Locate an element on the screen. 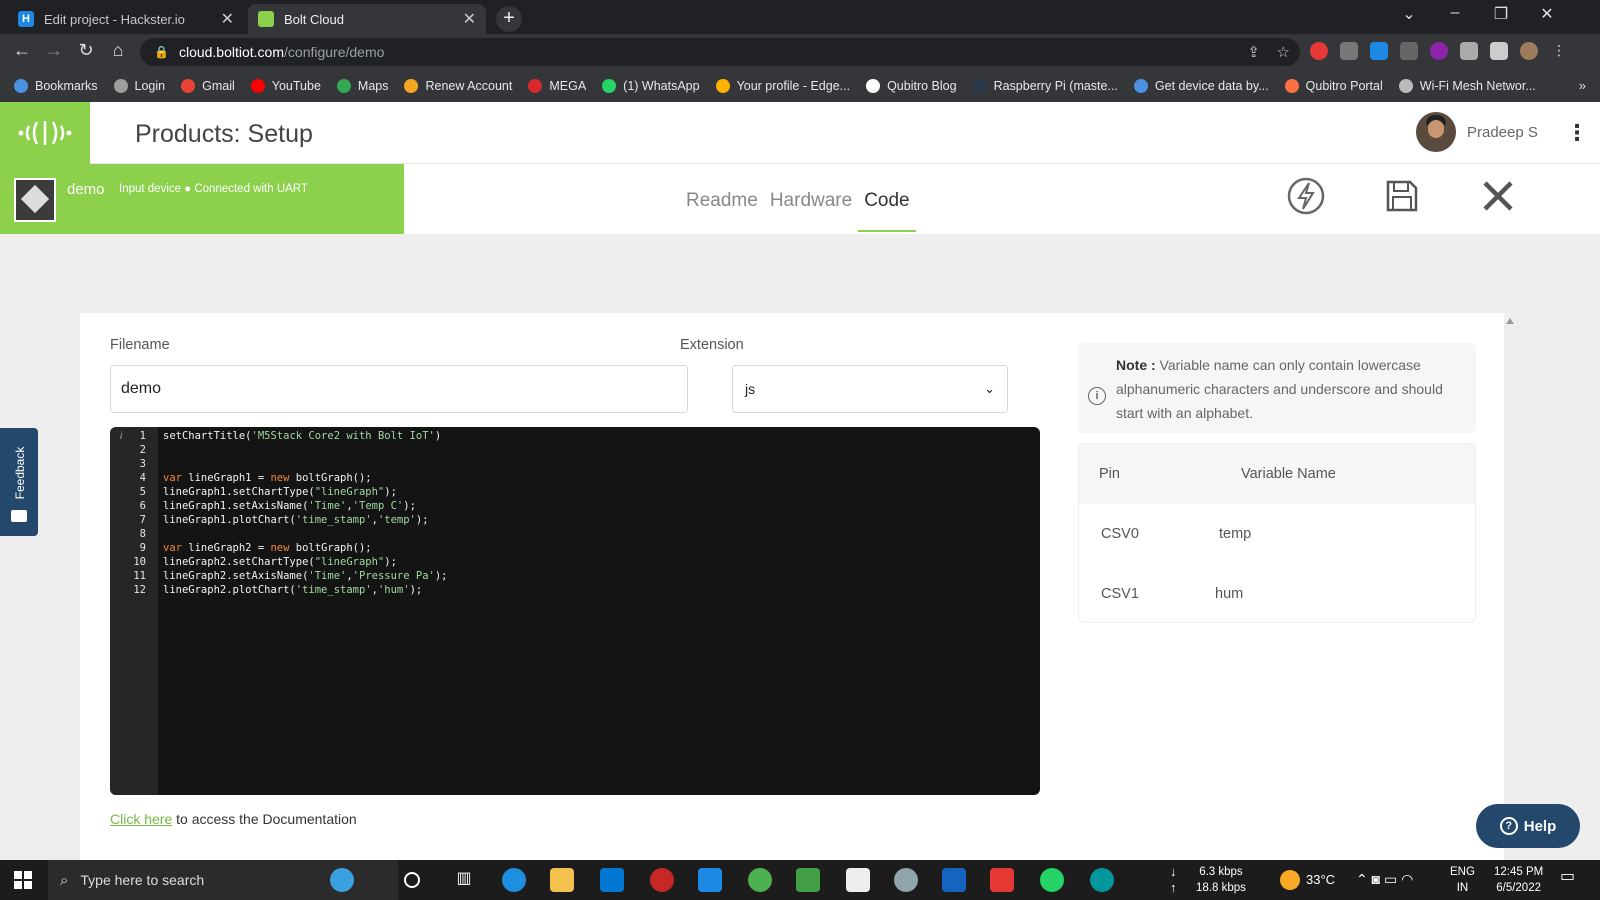  reload-icon: ↻ is located at coordinates (86, 50).